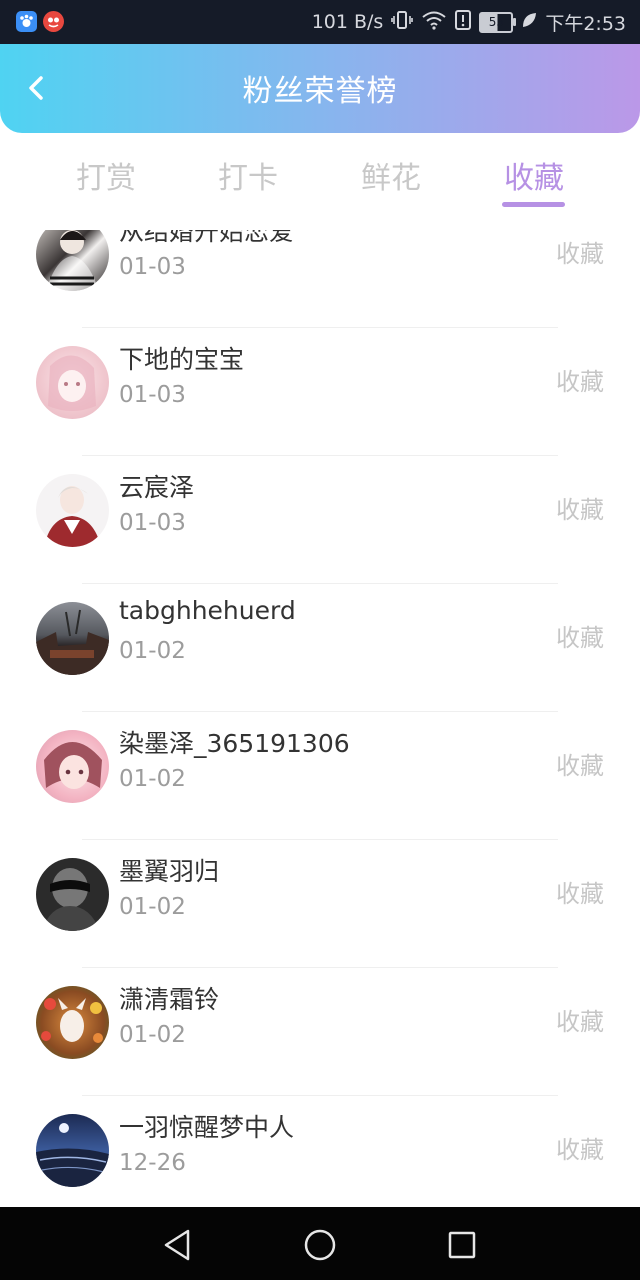 This screenshot has height=1280, width=640. I want to click on list-item: 潇清霜铃 01-02 收藏, so click(320, 1032).